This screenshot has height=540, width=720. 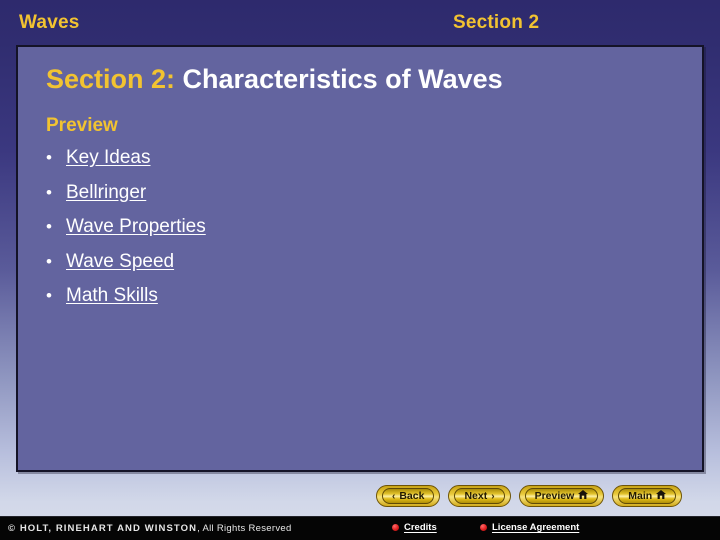 What do you see at coordinates (103, 528) in the screenshot?
I see `copyright-publisher: © HOLT, RINEHART AND WINSTON` at bounding box center [103, 528].